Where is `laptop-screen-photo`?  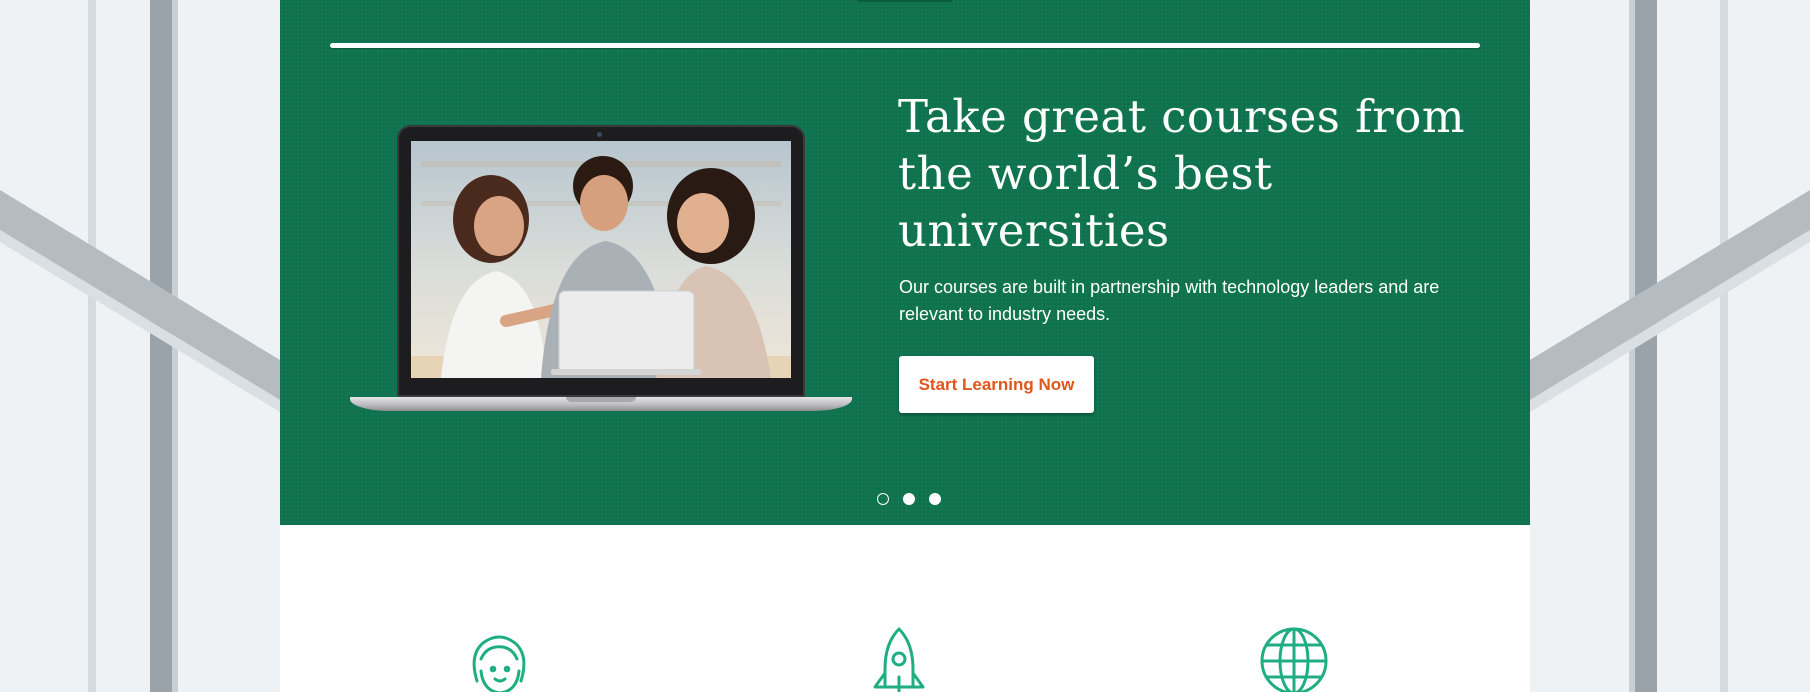 laptop-screen-photo is located at coordinates (601, 259).